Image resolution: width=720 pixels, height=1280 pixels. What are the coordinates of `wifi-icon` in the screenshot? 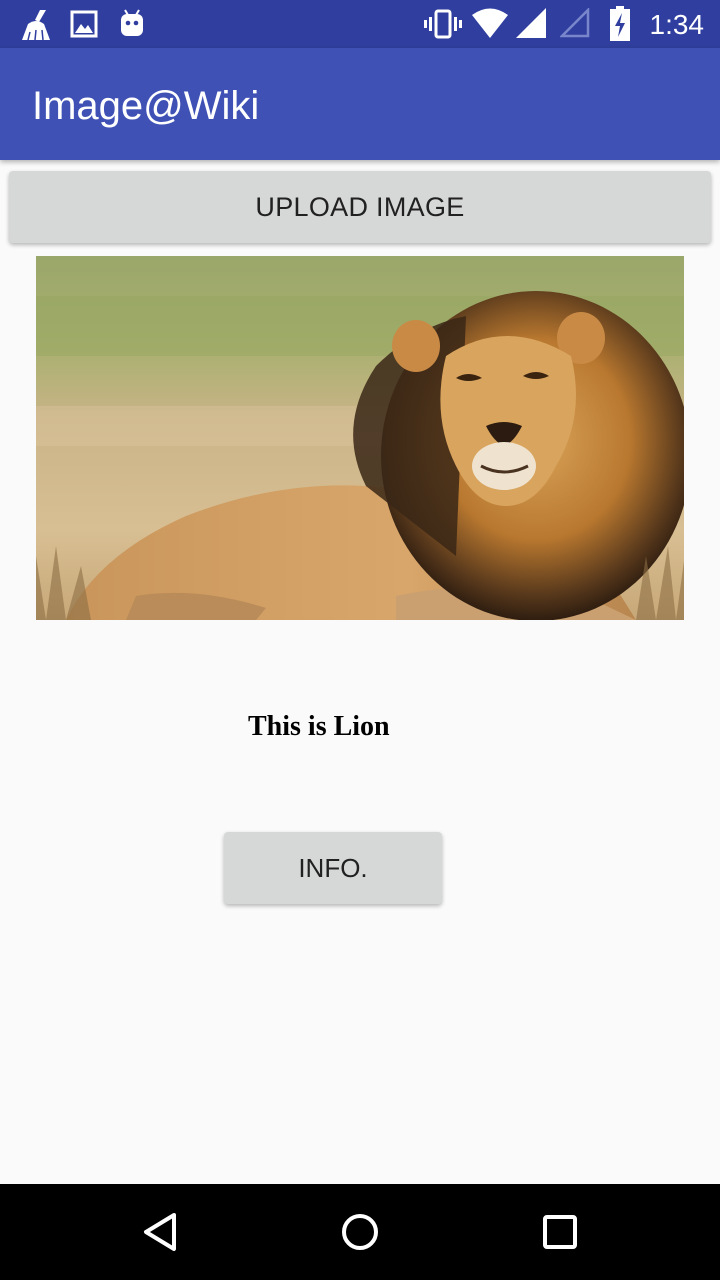 It's located at (490, 23).